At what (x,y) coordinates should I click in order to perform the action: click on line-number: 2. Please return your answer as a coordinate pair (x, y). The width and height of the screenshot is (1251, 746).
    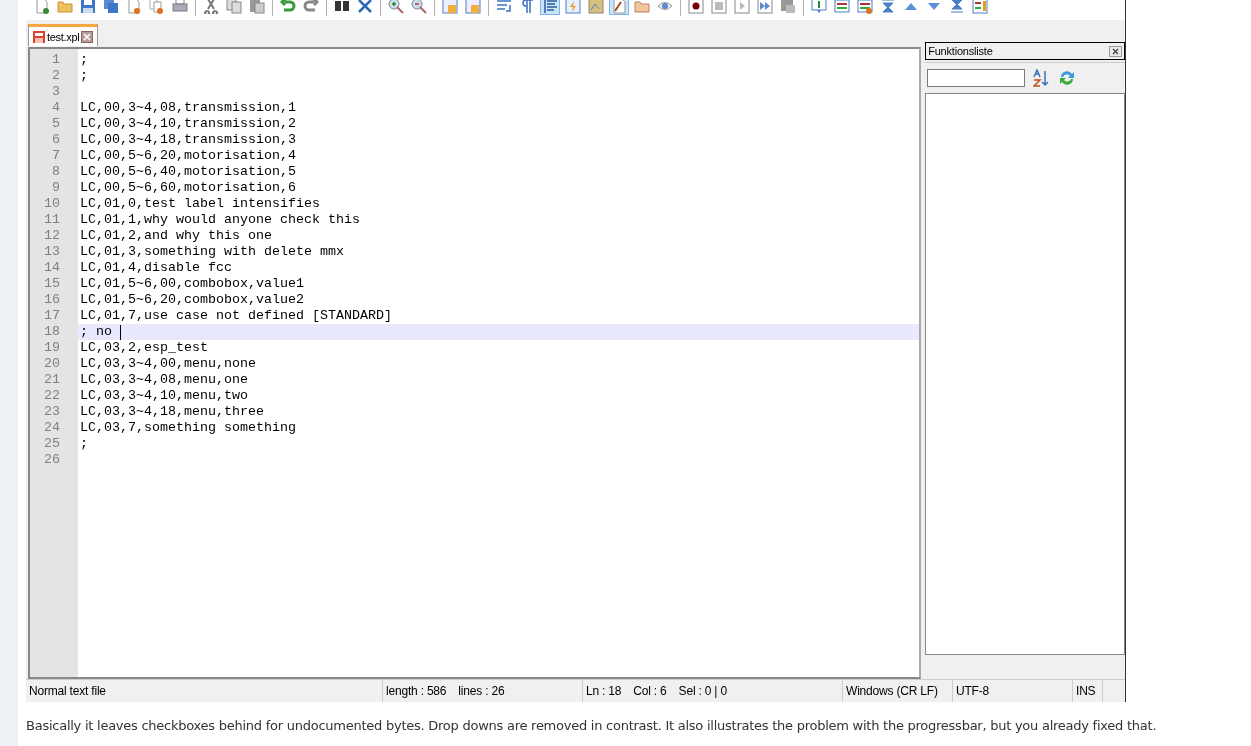
    Looking at the image, I should click on (56, 76).